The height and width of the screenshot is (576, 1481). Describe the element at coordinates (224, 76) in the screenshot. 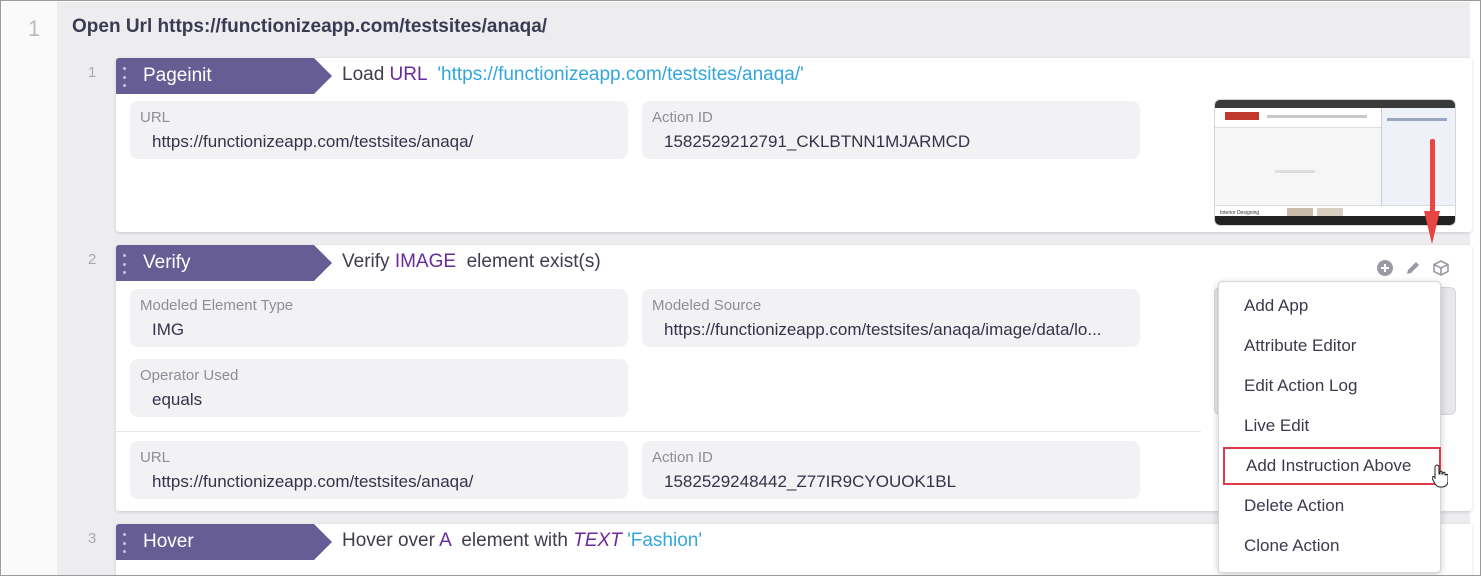

I see `action-tag: Pageinit` at that location.